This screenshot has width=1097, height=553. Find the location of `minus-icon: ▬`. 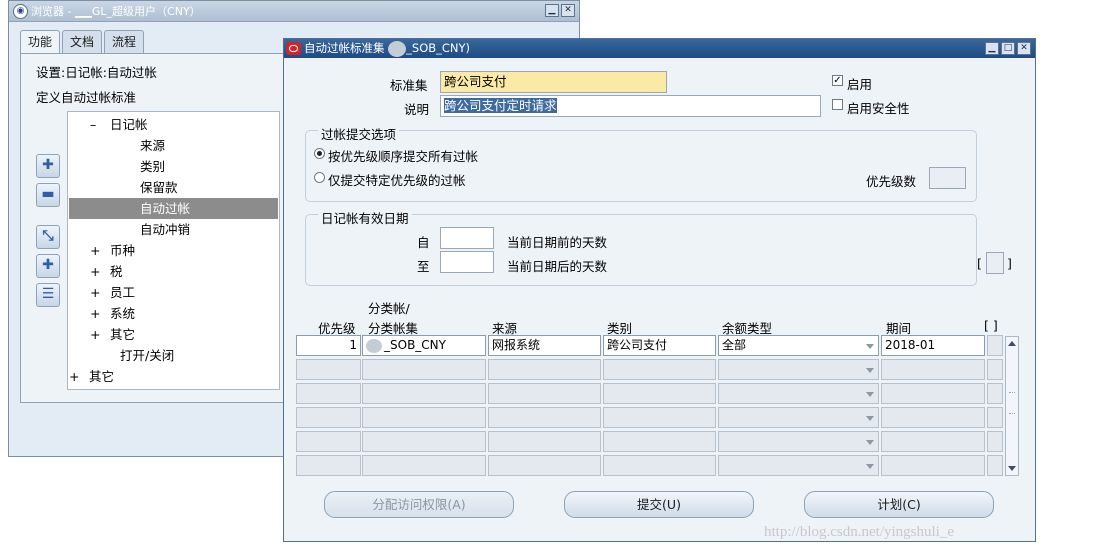

minus-icon: ▬ is located at coordinates (48, 195).